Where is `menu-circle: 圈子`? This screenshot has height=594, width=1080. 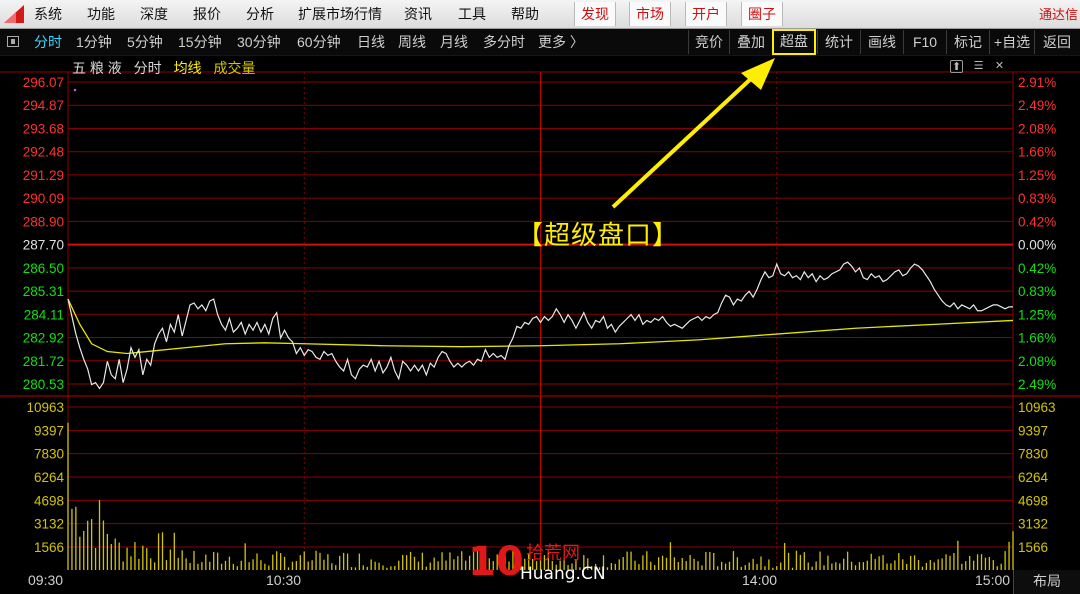 menu-circle: 圈子 is located at coordinates (762, 14).